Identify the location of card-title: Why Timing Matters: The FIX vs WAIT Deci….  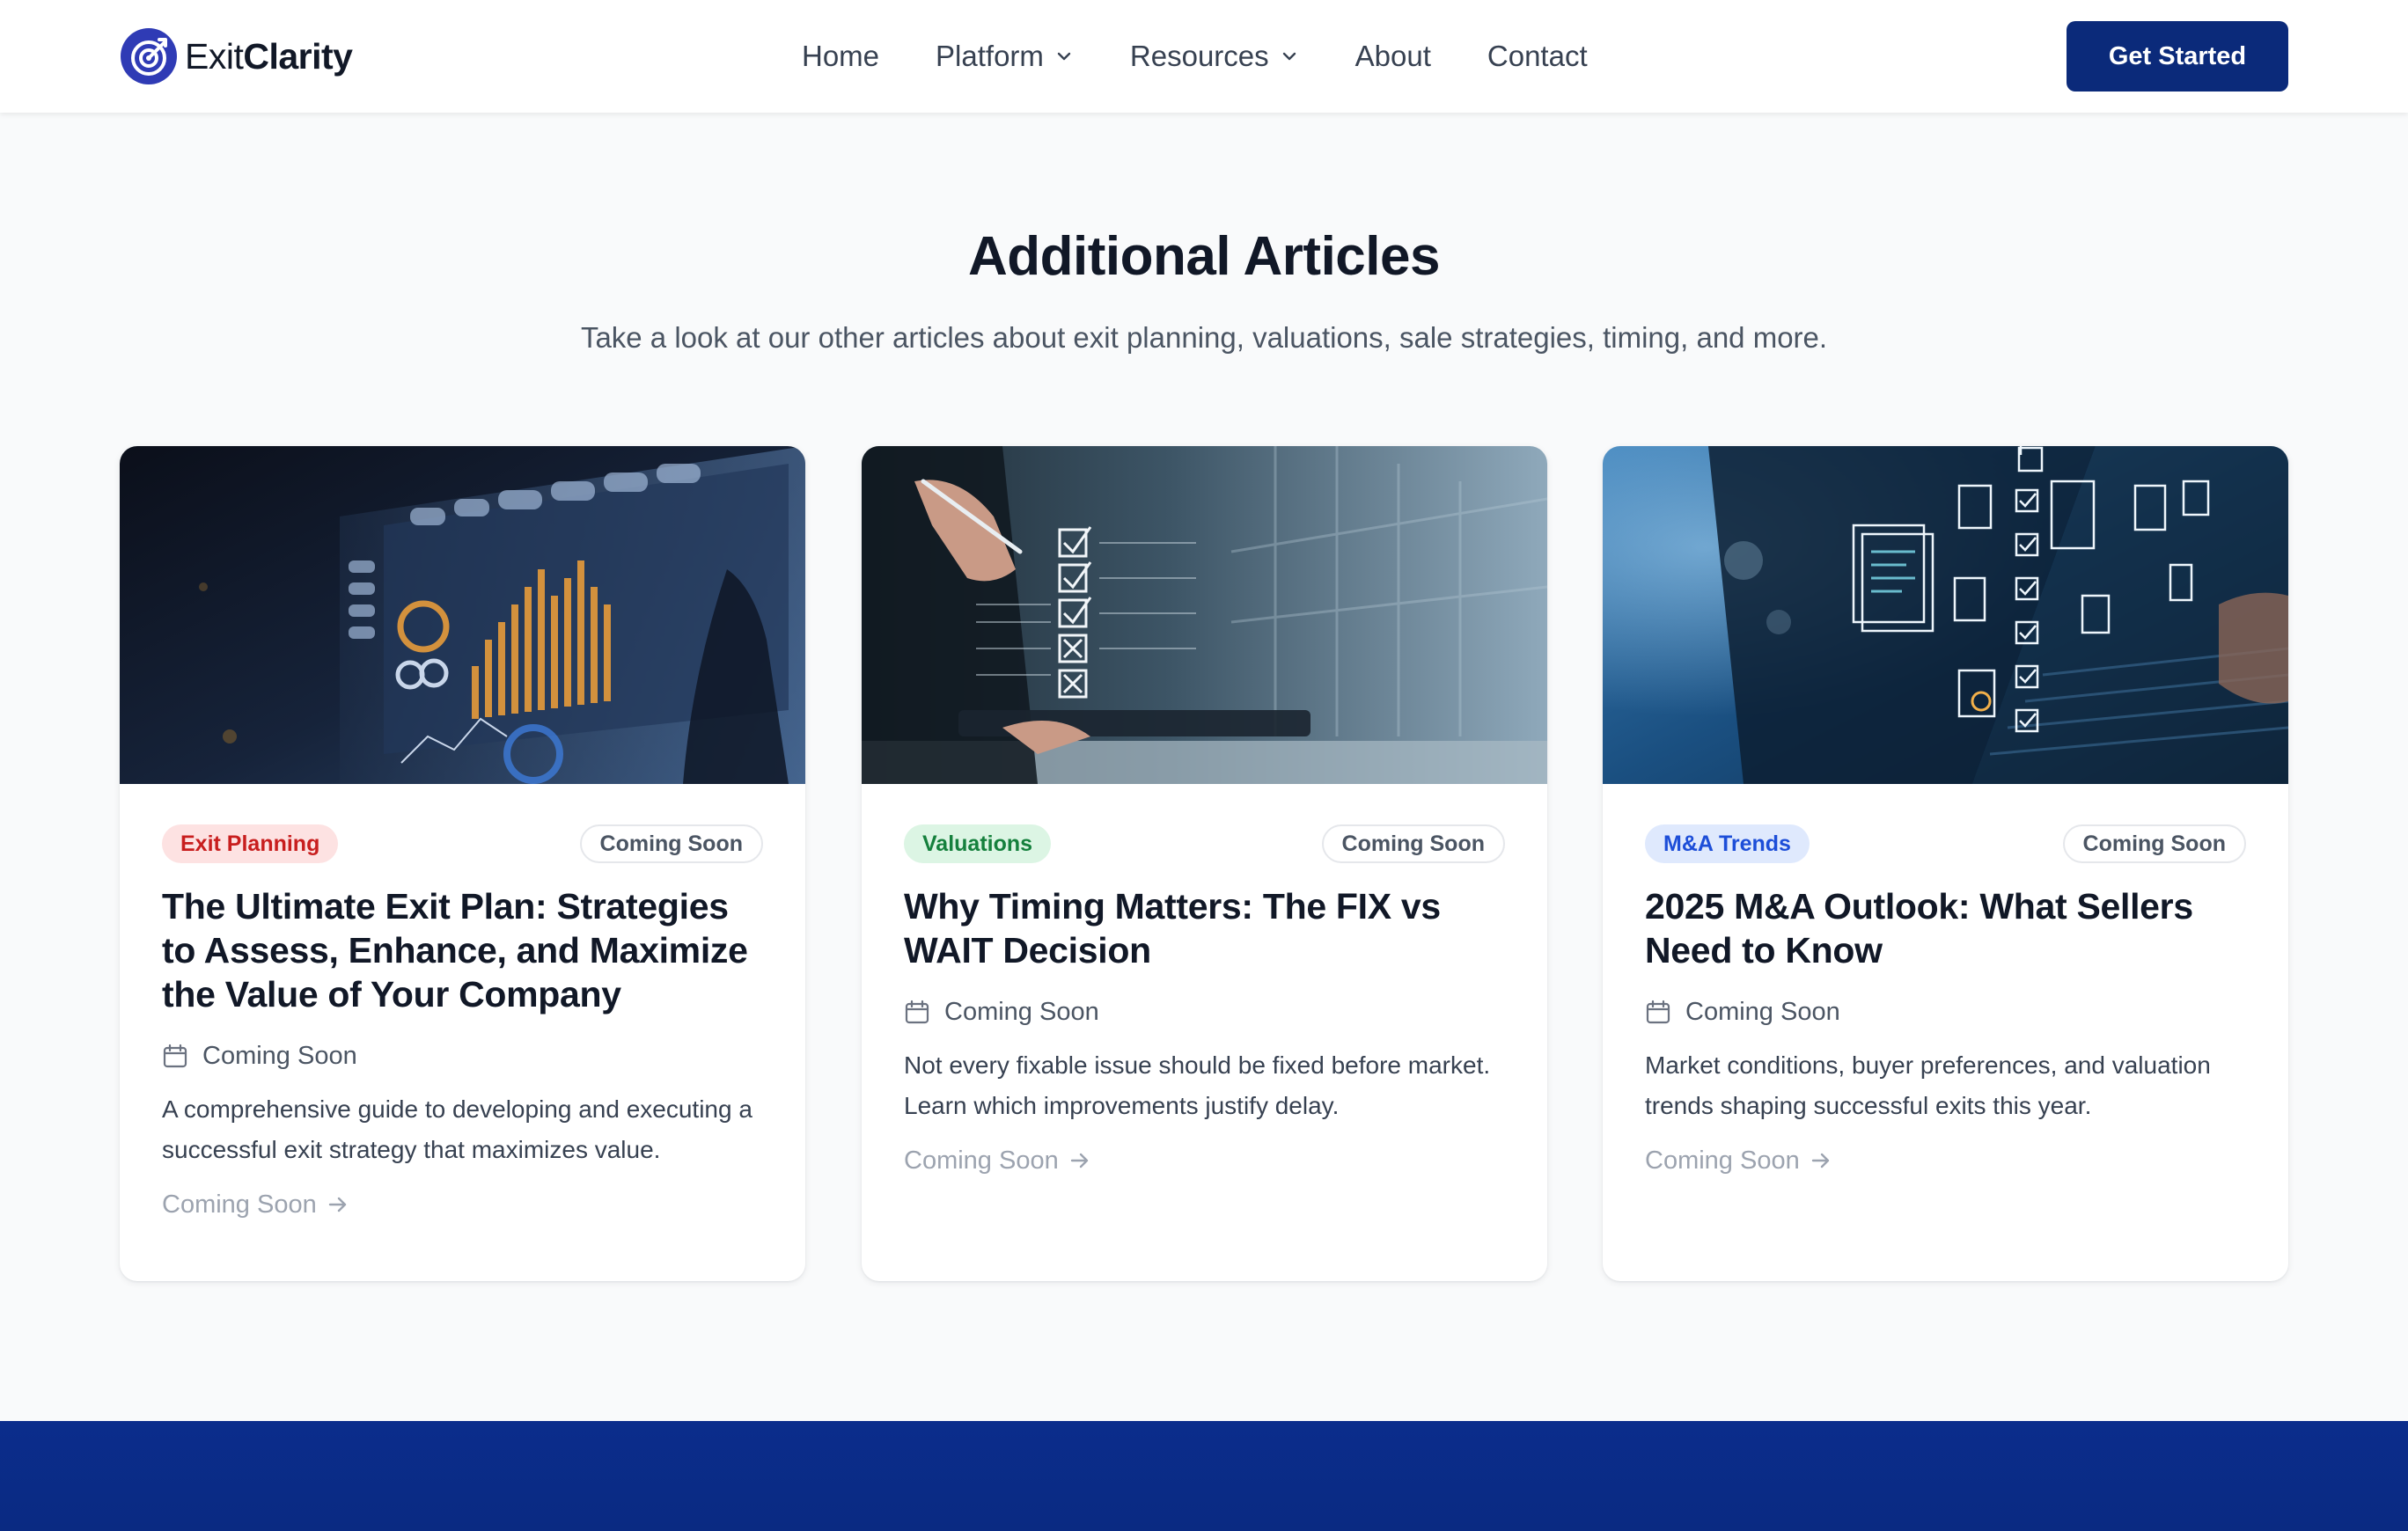
(1208, 928).